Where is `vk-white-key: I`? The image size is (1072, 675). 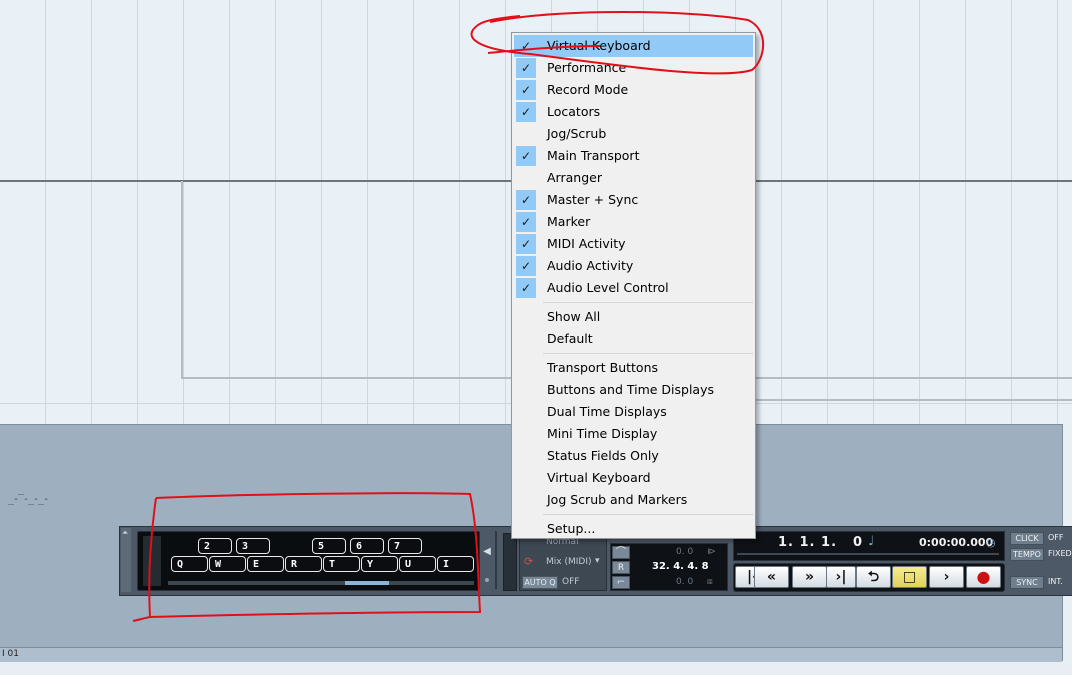
vk-white-key: I is located at coordinates (455, 564).